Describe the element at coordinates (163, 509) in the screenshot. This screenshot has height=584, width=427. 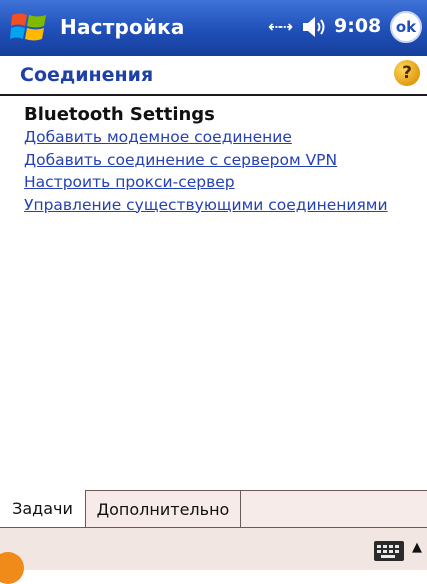
I see `tab-advanced: Дополнительно` at that location.